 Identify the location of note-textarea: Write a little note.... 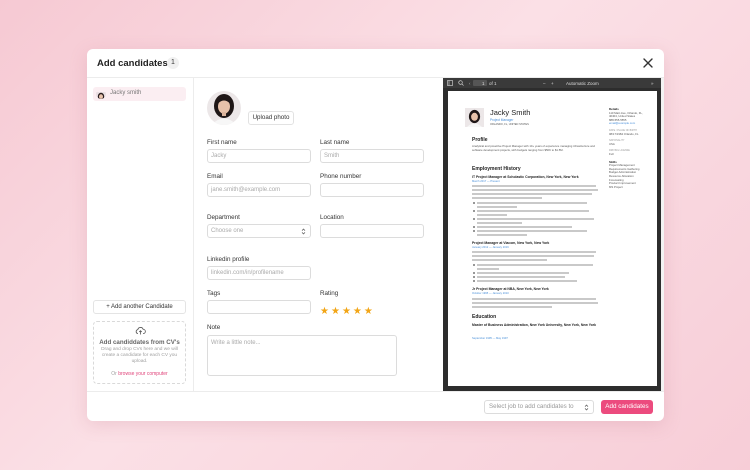
(302, 355).